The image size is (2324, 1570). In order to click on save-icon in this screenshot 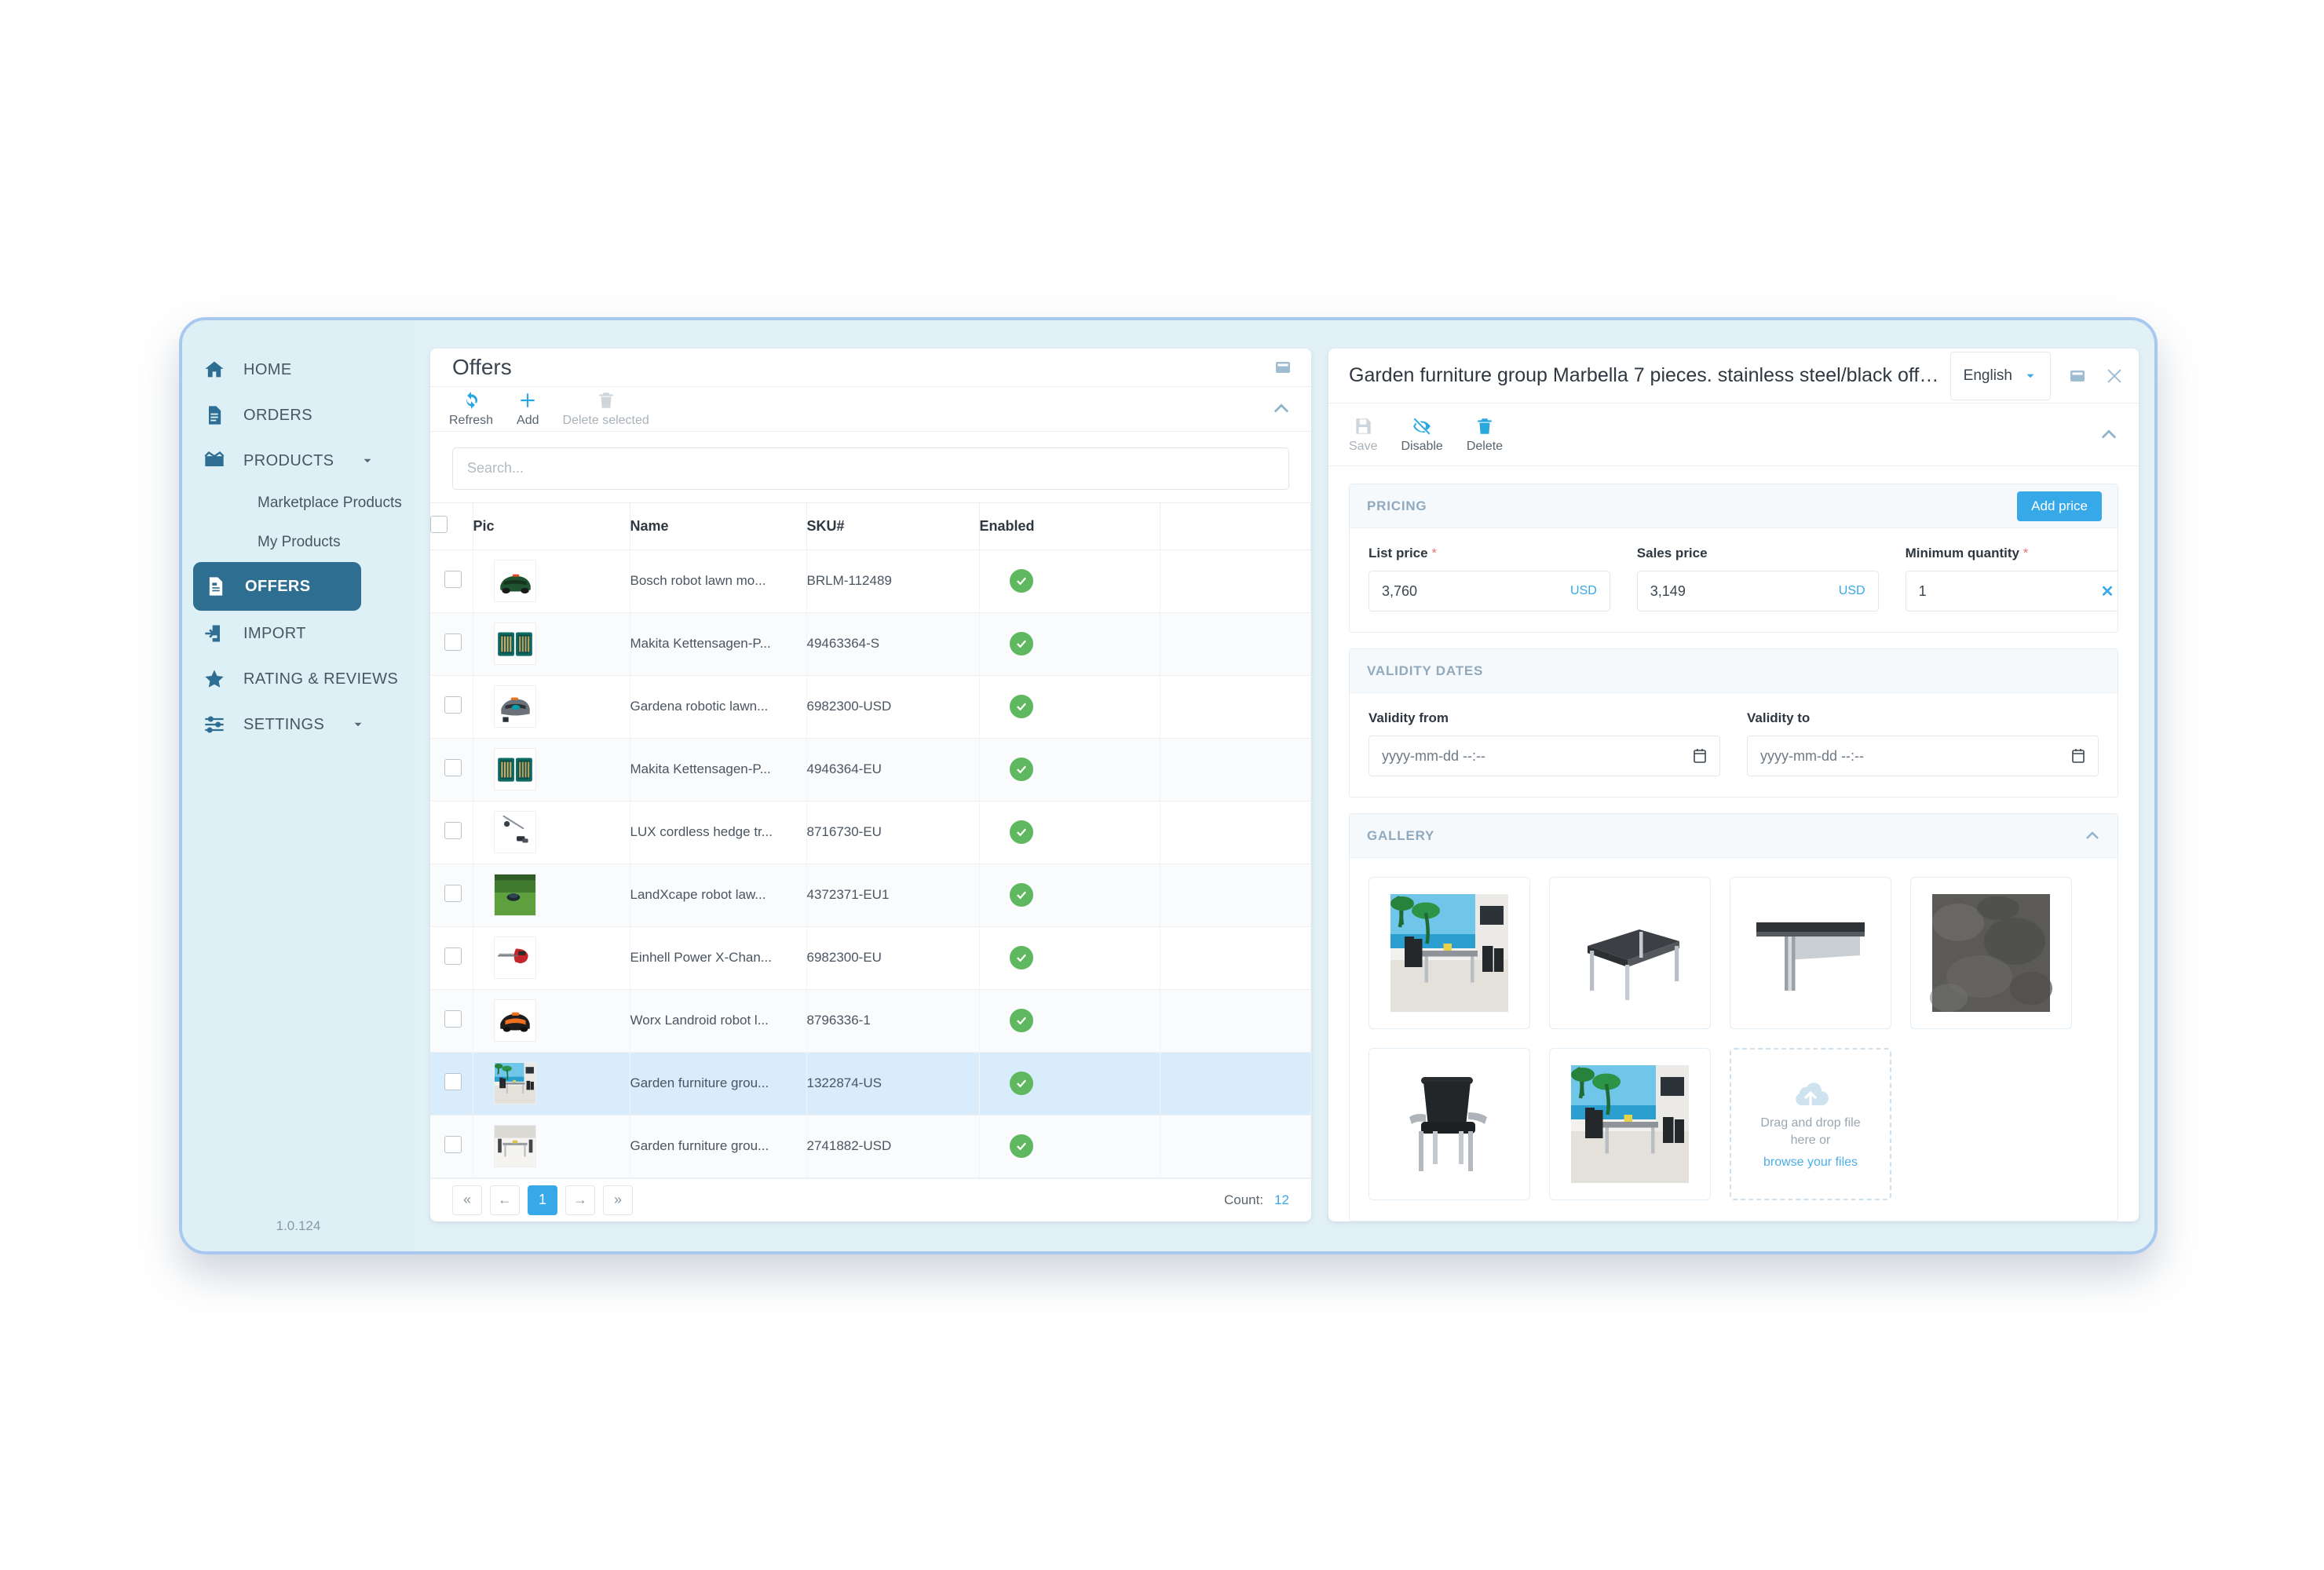, I will do `click(1363, 426)`.